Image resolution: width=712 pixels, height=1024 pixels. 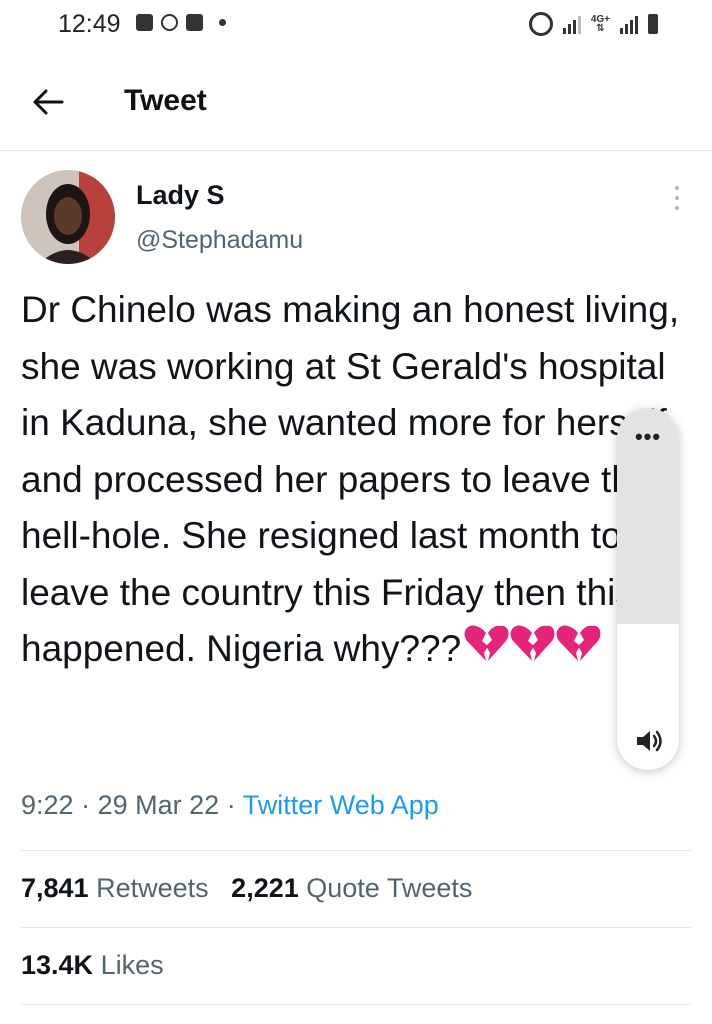 What do you see at coordinates (181, 22) in the screenshot?
I see `notification-icons` at bounding box center [181, 22].